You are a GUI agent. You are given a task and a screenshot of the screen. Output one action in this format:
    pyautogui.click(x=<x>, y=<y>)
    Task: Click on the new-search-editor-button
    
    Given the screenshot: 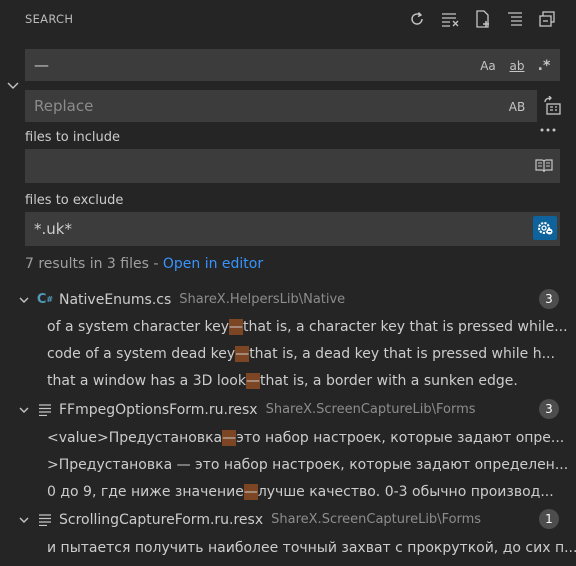 What is the action you would take?
    pyautogui.click(x=483, y=19)
    